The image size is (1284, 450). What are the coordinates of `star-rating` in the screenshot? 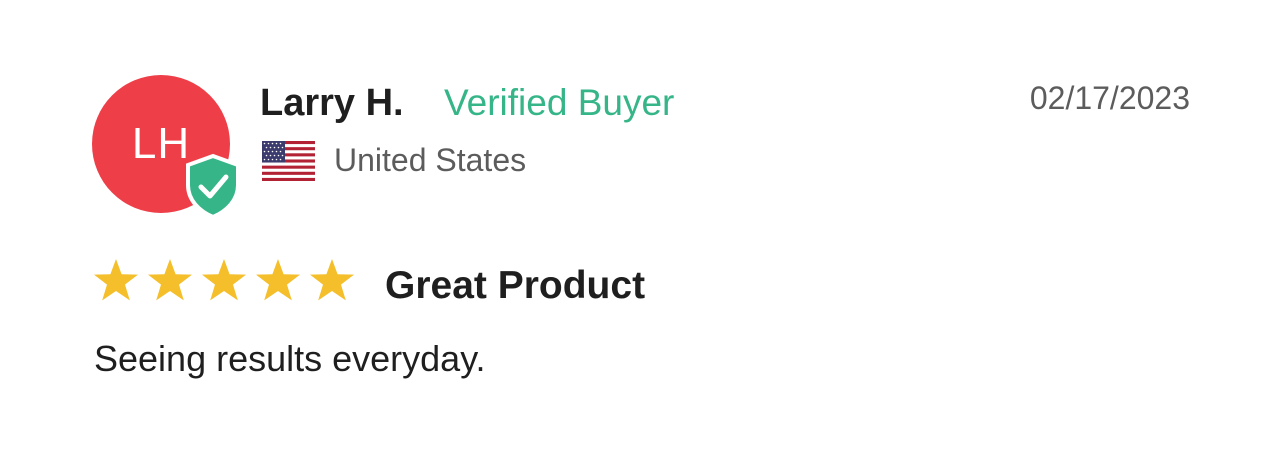 It's located at (224, 280).